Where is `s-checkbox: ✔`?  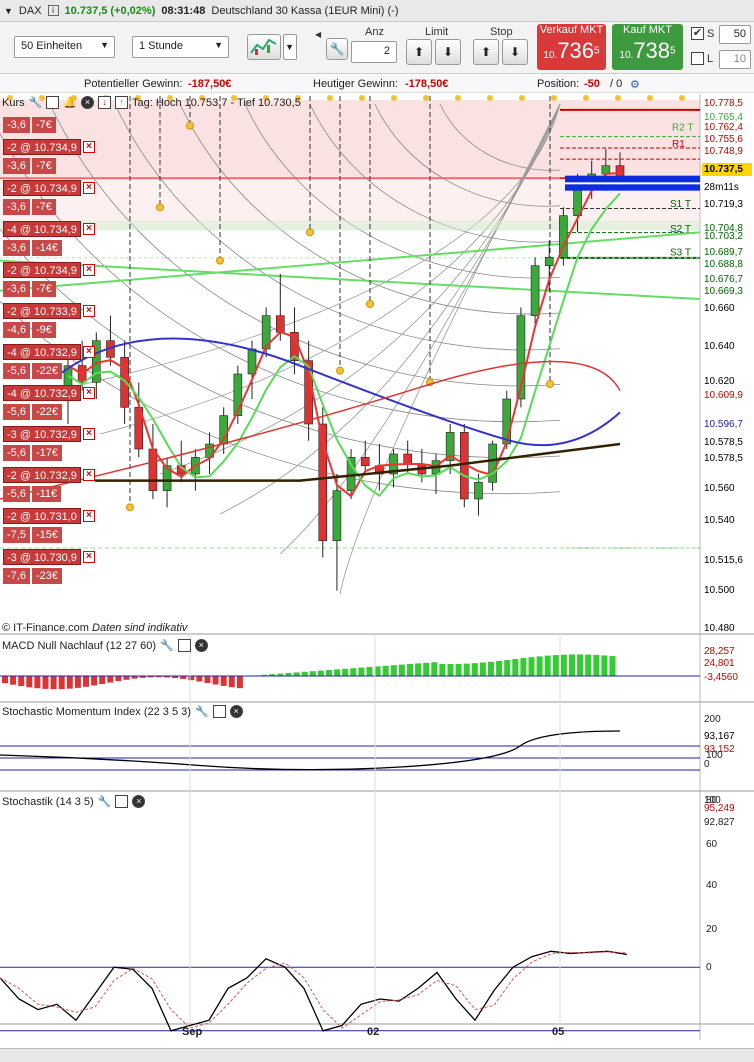
s-checkbox: ✔ is located at coordinates (697, 33).